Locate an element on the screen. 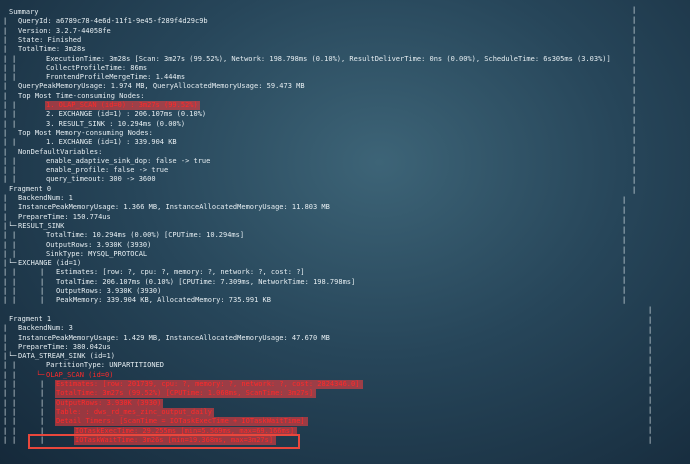 The width and height of the screenshot is (690, 464). line-text: Version: 3.2.7-44058fe is located at coordinates (64, 31).